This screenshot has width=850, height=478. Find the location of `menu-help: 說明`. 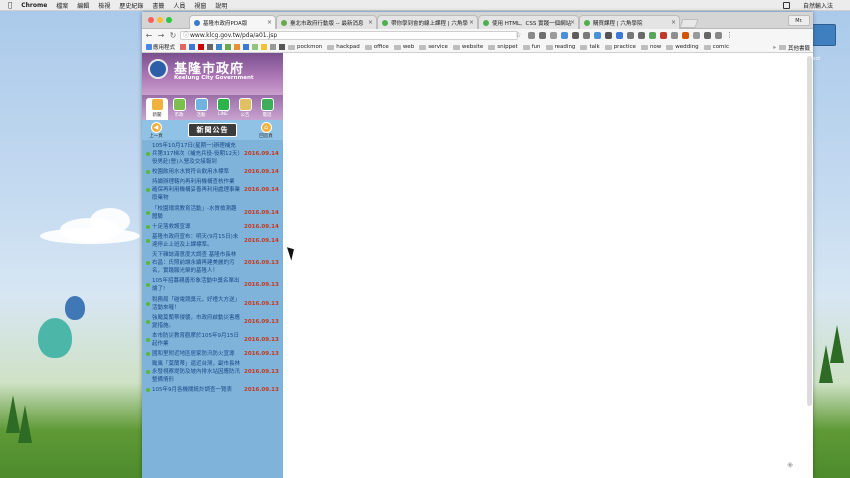

menu-help: 說明 is located at coordinates (221, 5).